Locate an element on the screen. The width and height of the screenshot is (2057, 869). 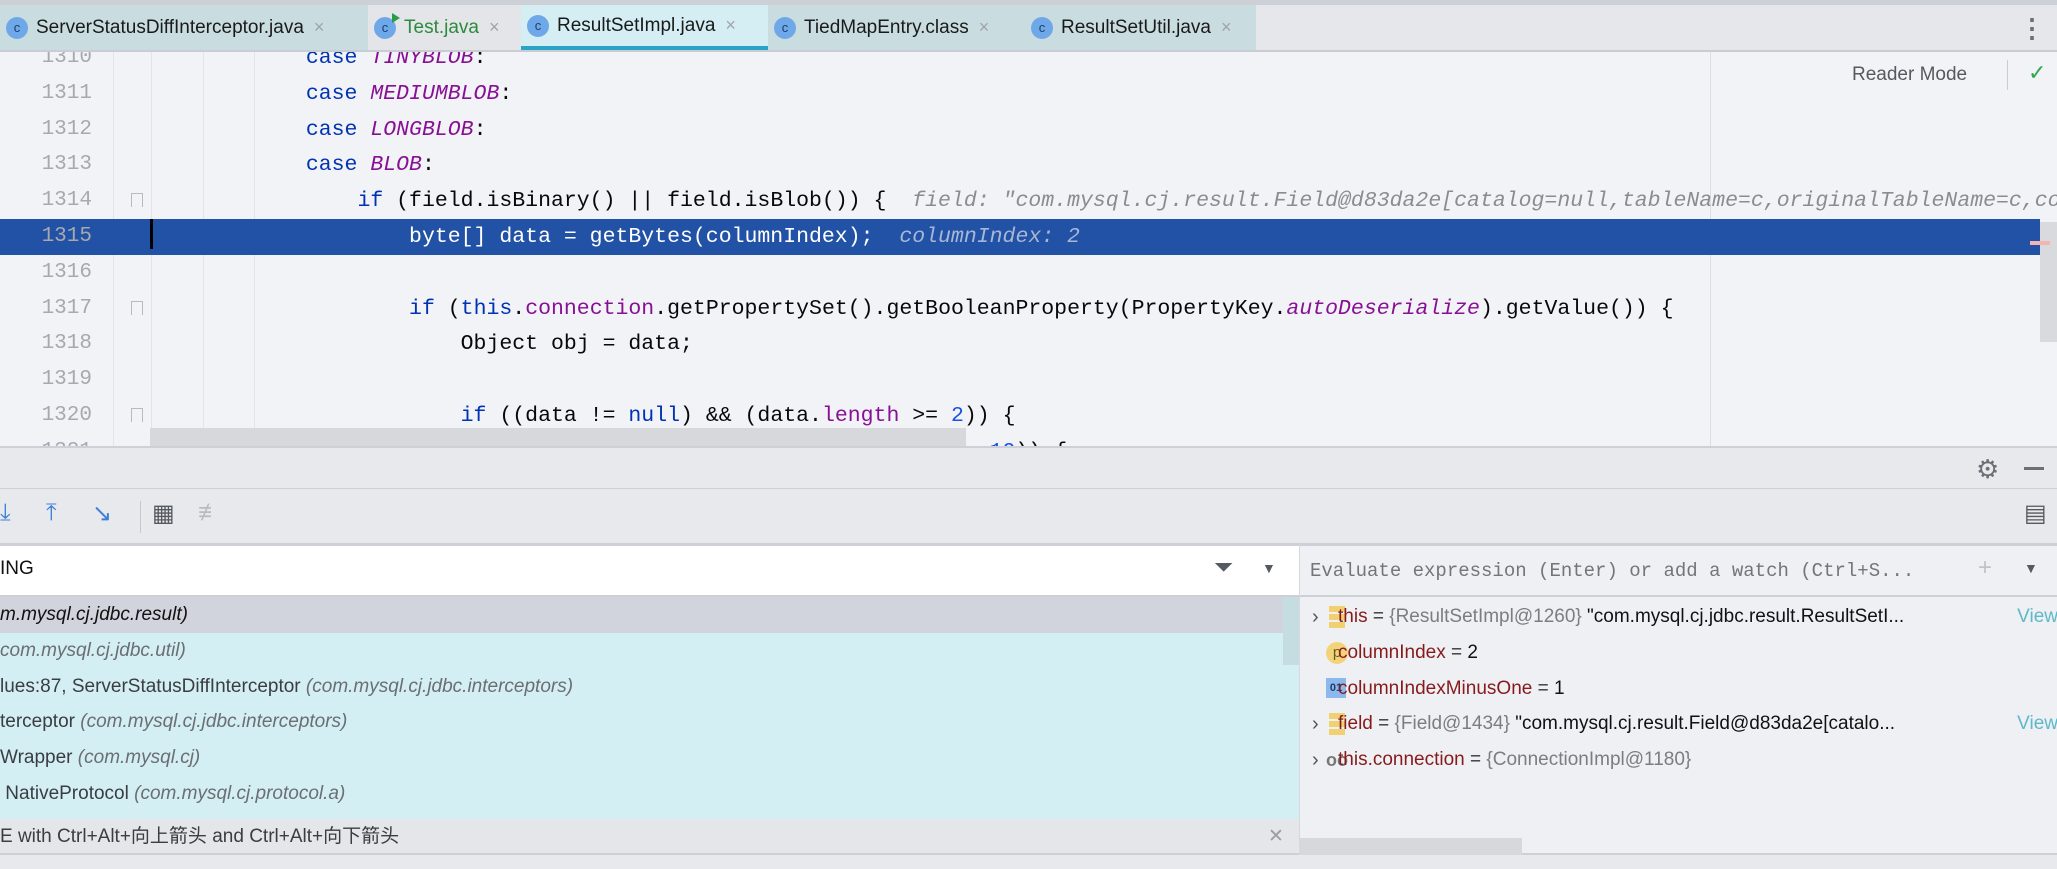
editor-vertical-scrollbar is located at coordinates (2048, 282).